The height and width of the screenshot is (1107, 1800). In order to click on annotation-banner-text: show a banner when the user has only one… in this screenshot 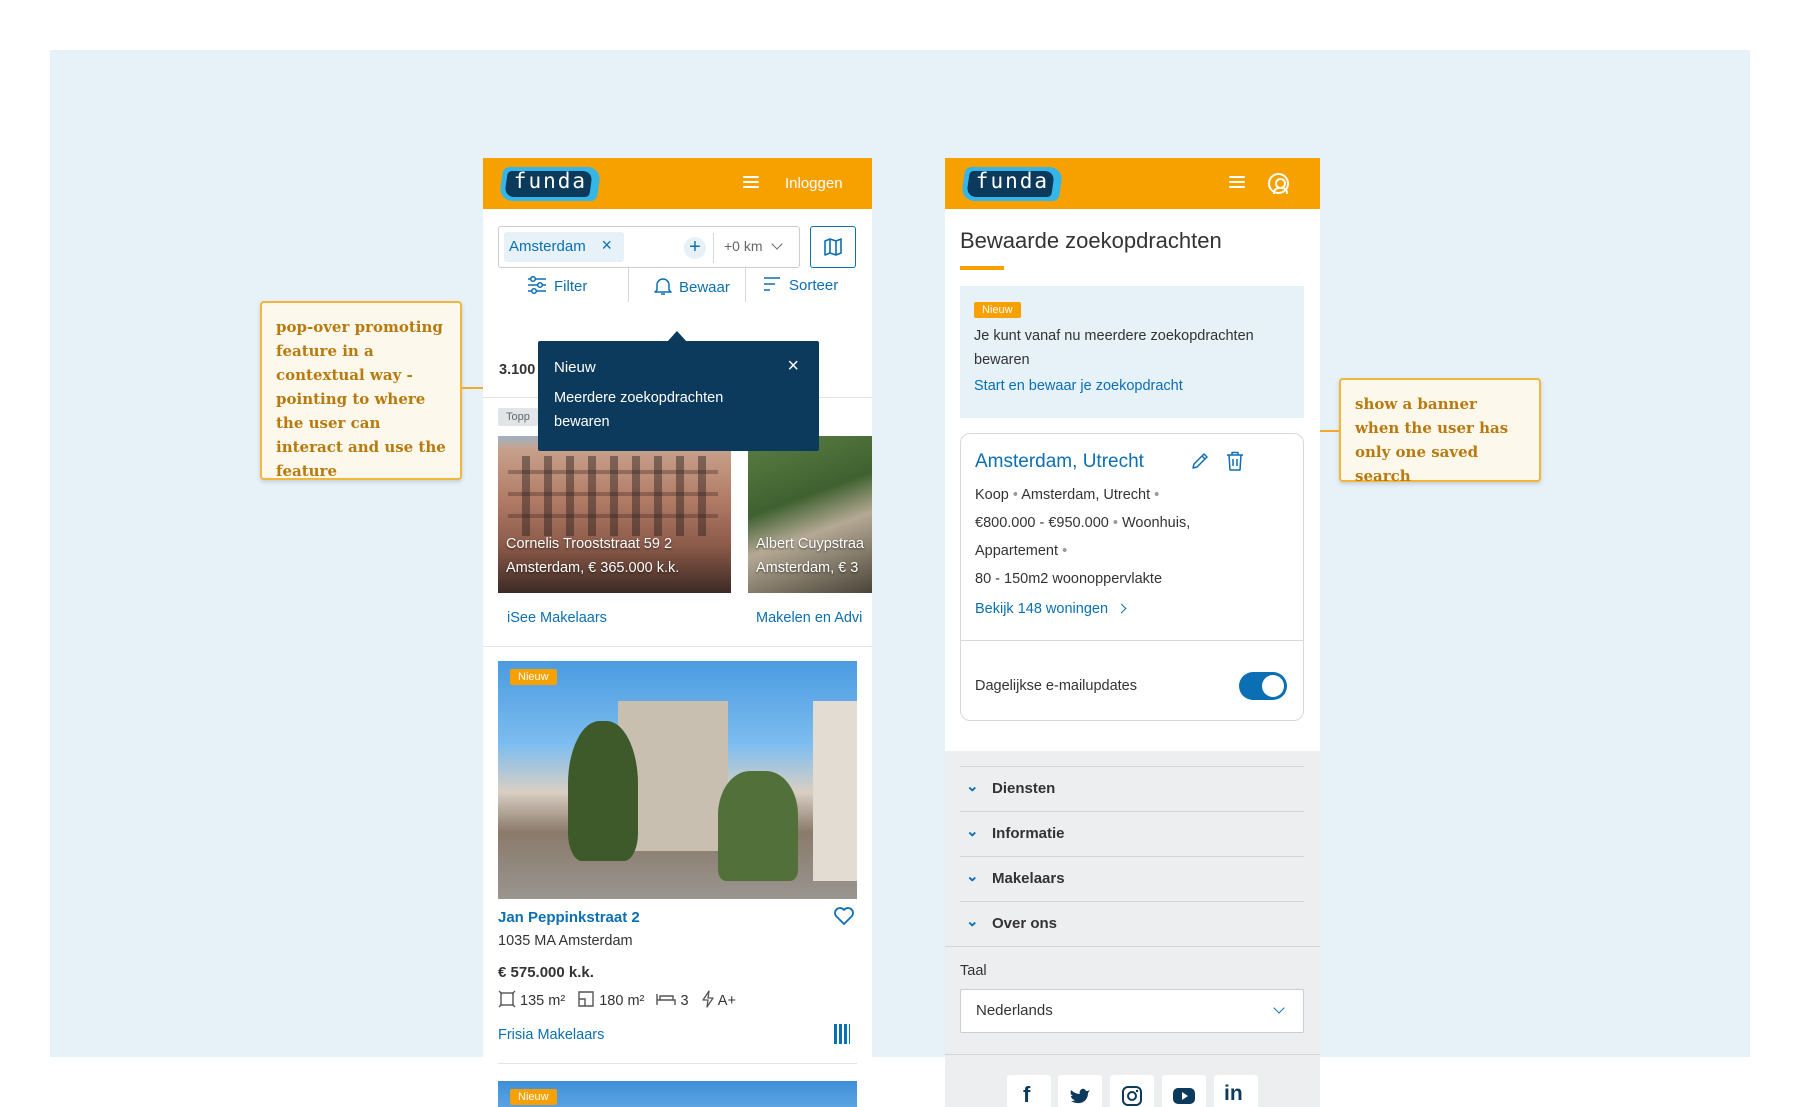, I will do `click(1432, 440)`.